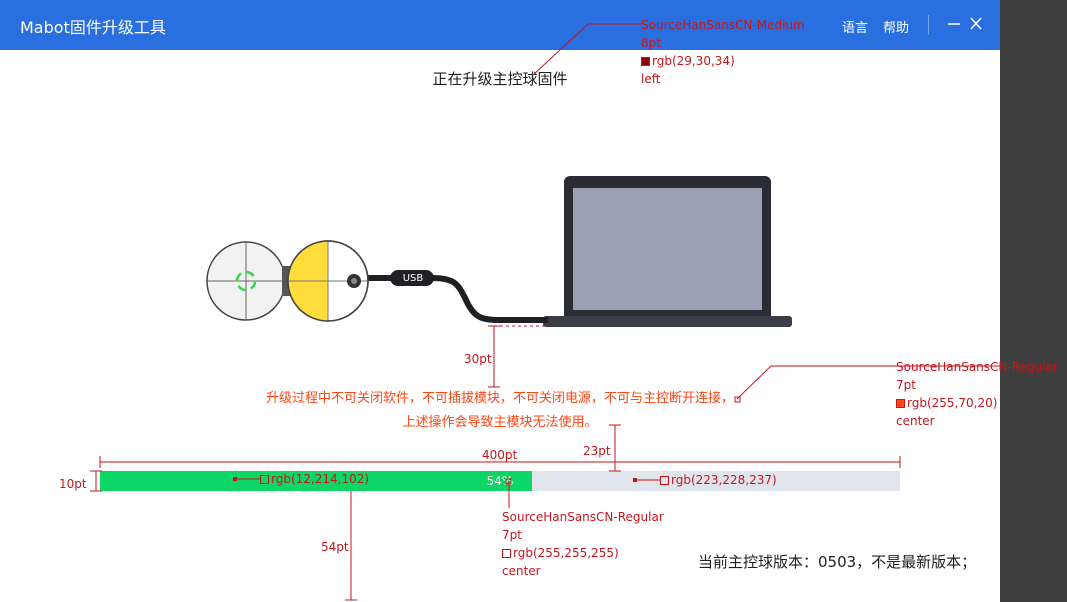  What do you see at coordinates (335, 547) in the screenshot?
I see `dimension-54pt: 54pt` at bounding box center [335, 547].